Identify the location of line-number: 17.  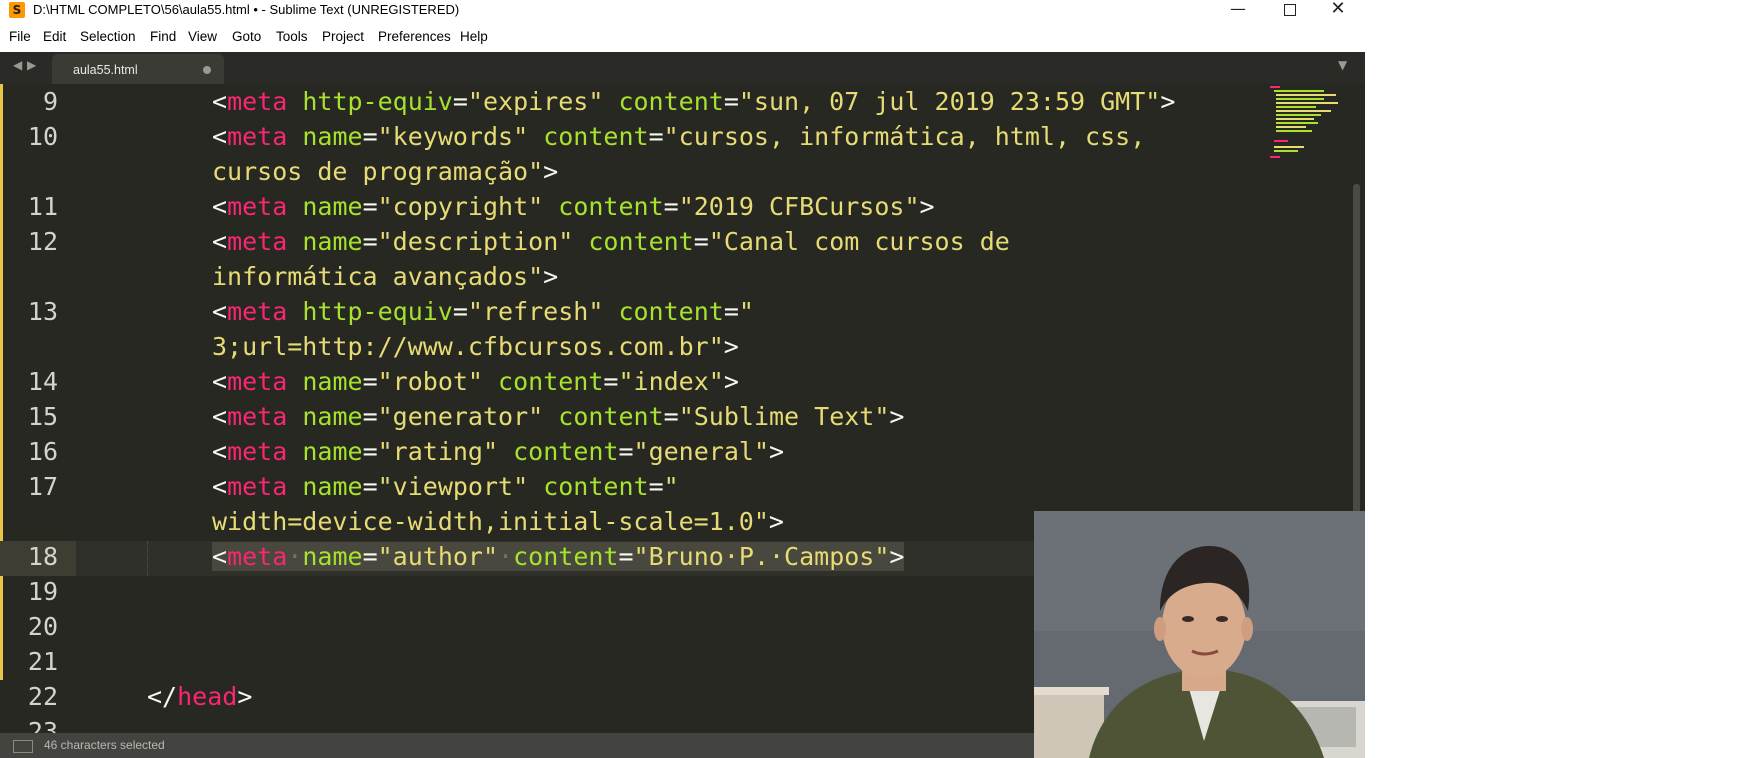
(42, 486).